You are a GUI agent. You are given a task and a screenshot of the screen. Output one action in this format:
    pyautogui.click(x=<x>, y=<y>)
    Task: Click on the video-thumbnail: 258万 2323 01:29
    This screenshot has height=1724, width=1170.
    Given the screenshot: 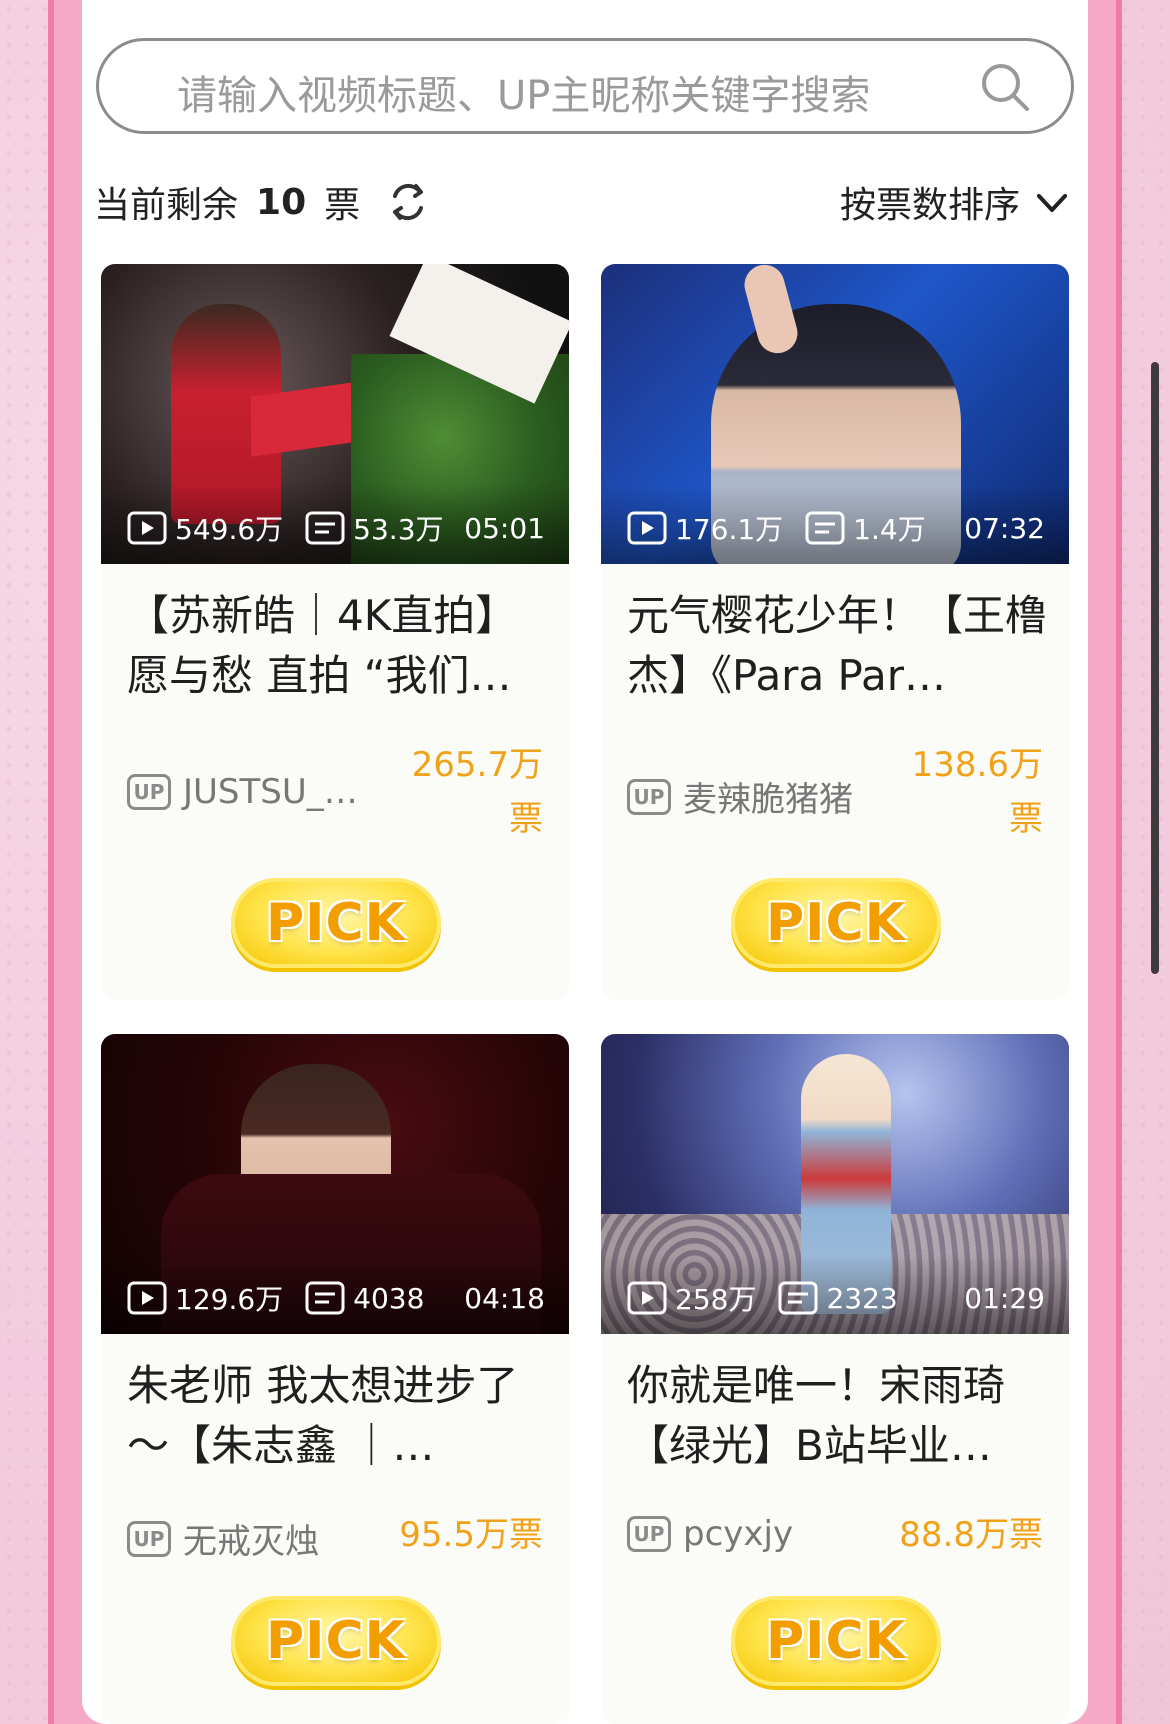 What is the action you would take?
    pyautogui.click(x=835, y=1184)
    